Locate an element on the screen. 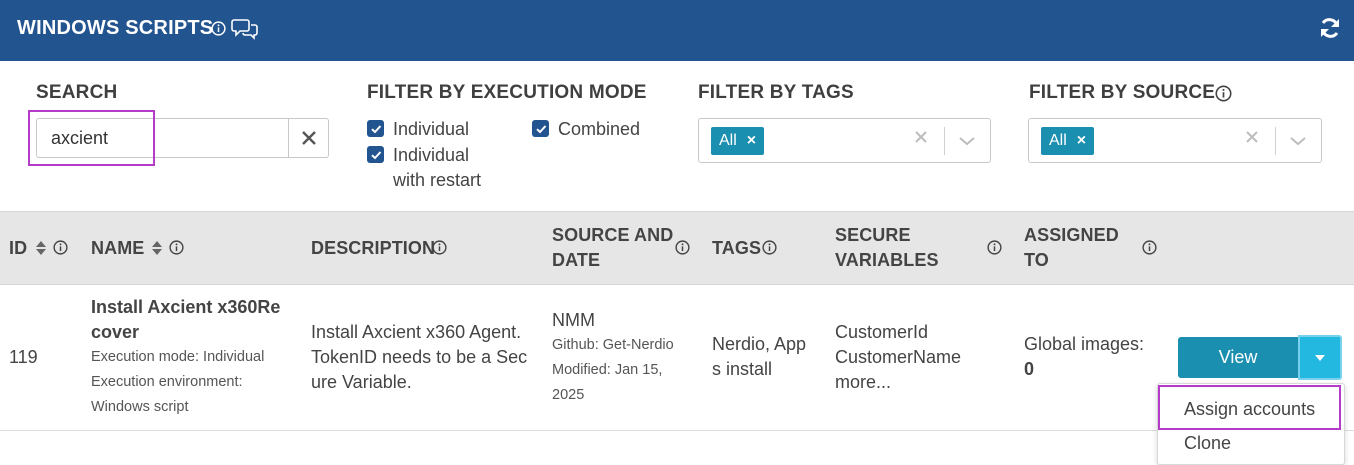  chat-icon is located at coordinates (245, 31).